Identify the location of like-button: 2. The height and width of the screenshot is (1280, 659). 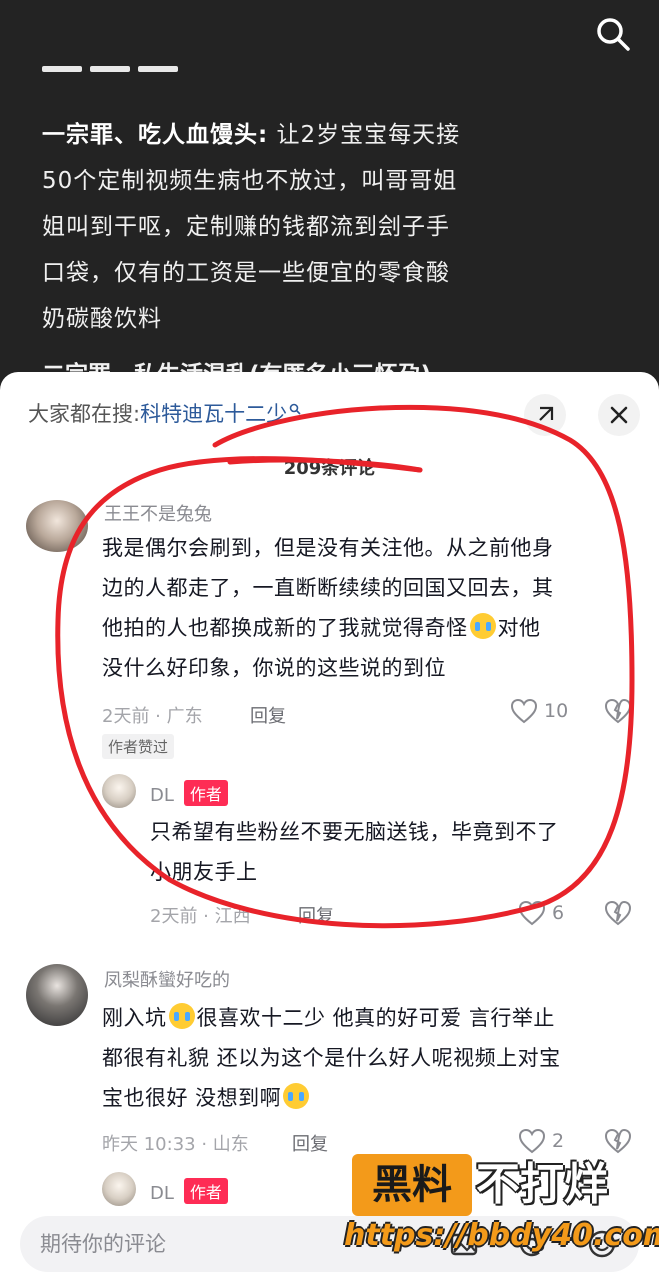
(541, 1141).